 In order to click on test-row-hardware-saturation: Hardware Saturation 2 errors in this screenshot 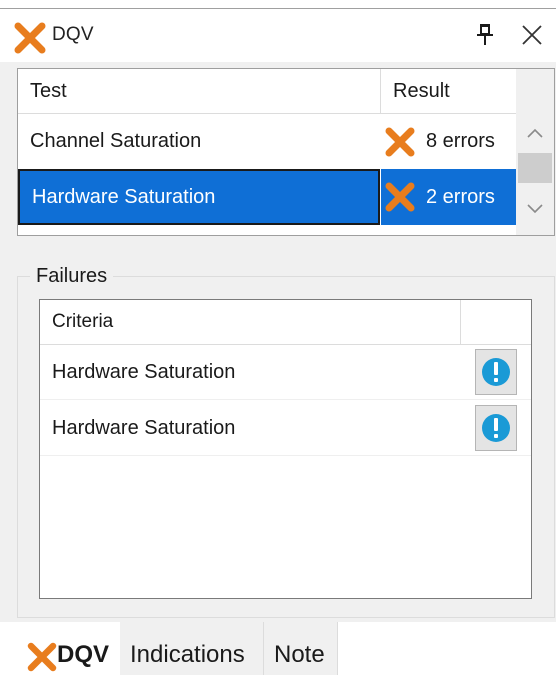, I will do `click(267, 197)`.